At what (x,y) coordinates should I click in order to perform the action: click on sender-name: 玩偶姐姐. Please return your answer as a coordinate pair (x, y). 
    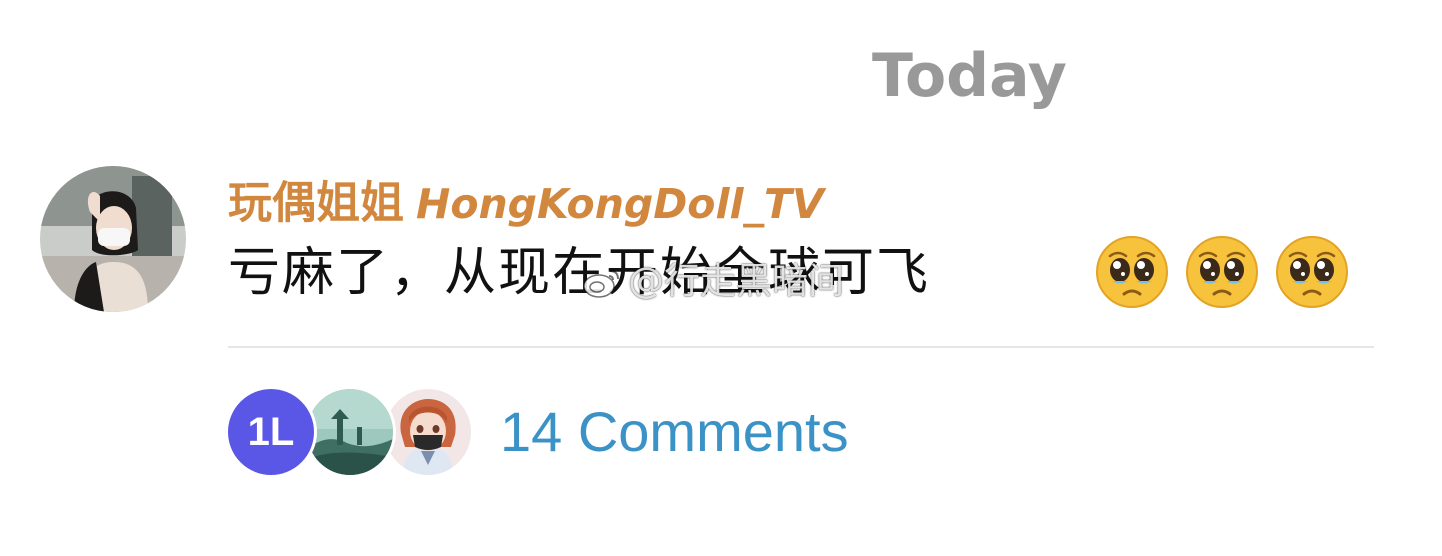
    Looking at the image, I should click on (316, 203).